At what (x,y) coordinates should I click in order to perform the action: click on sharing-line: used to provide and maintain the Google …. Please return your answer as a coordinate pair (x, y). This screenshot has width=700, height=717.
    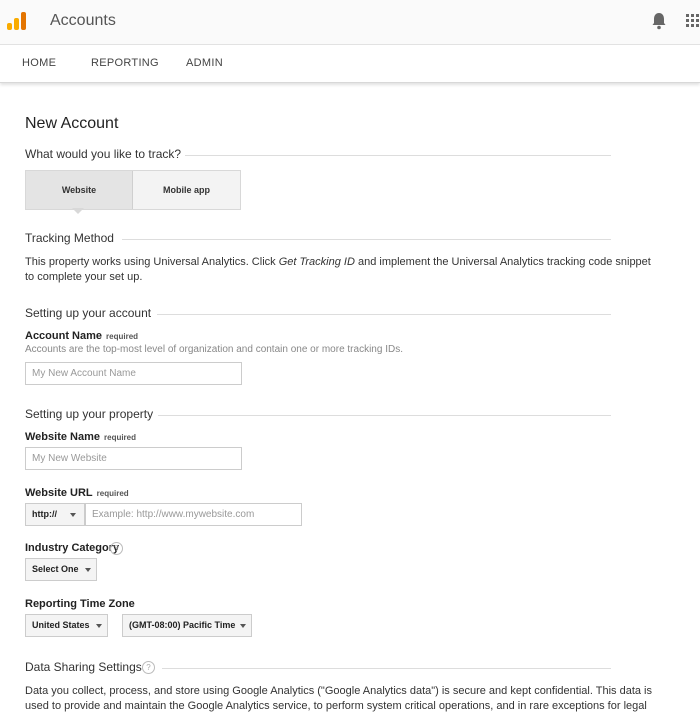
    Looking at the image, I should click on (336, 706).